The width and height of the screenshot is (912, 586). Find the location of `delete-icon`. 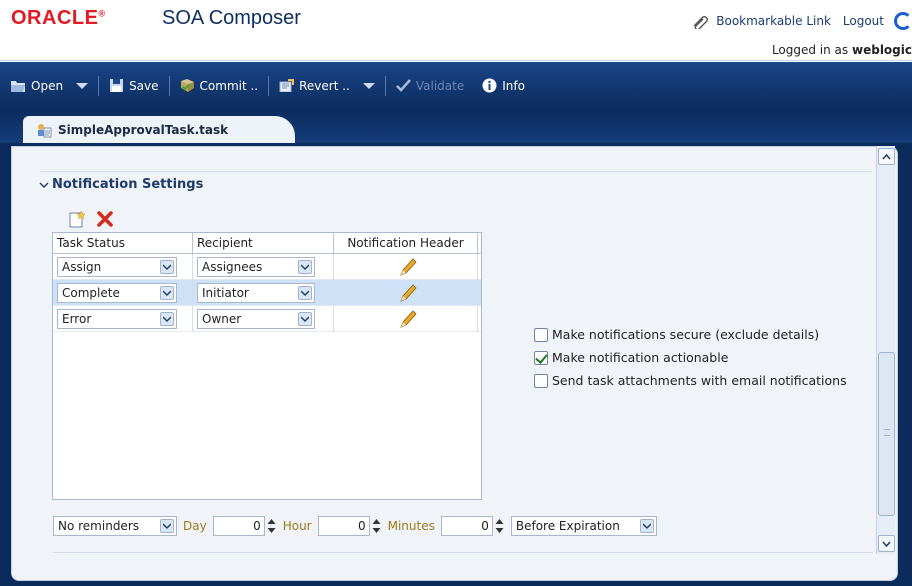

delete-icon is located at coordinates (105, 219).